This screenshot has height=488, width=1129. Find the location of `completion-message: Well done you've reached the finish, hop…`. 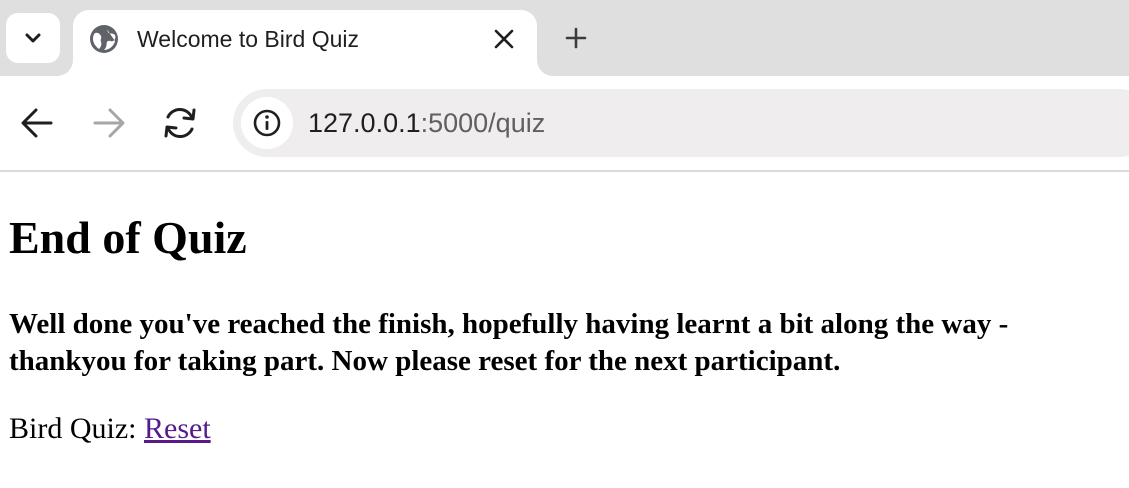

completion-message: Well done you've reached the finish, hop… is located at coordinates (509, 342).